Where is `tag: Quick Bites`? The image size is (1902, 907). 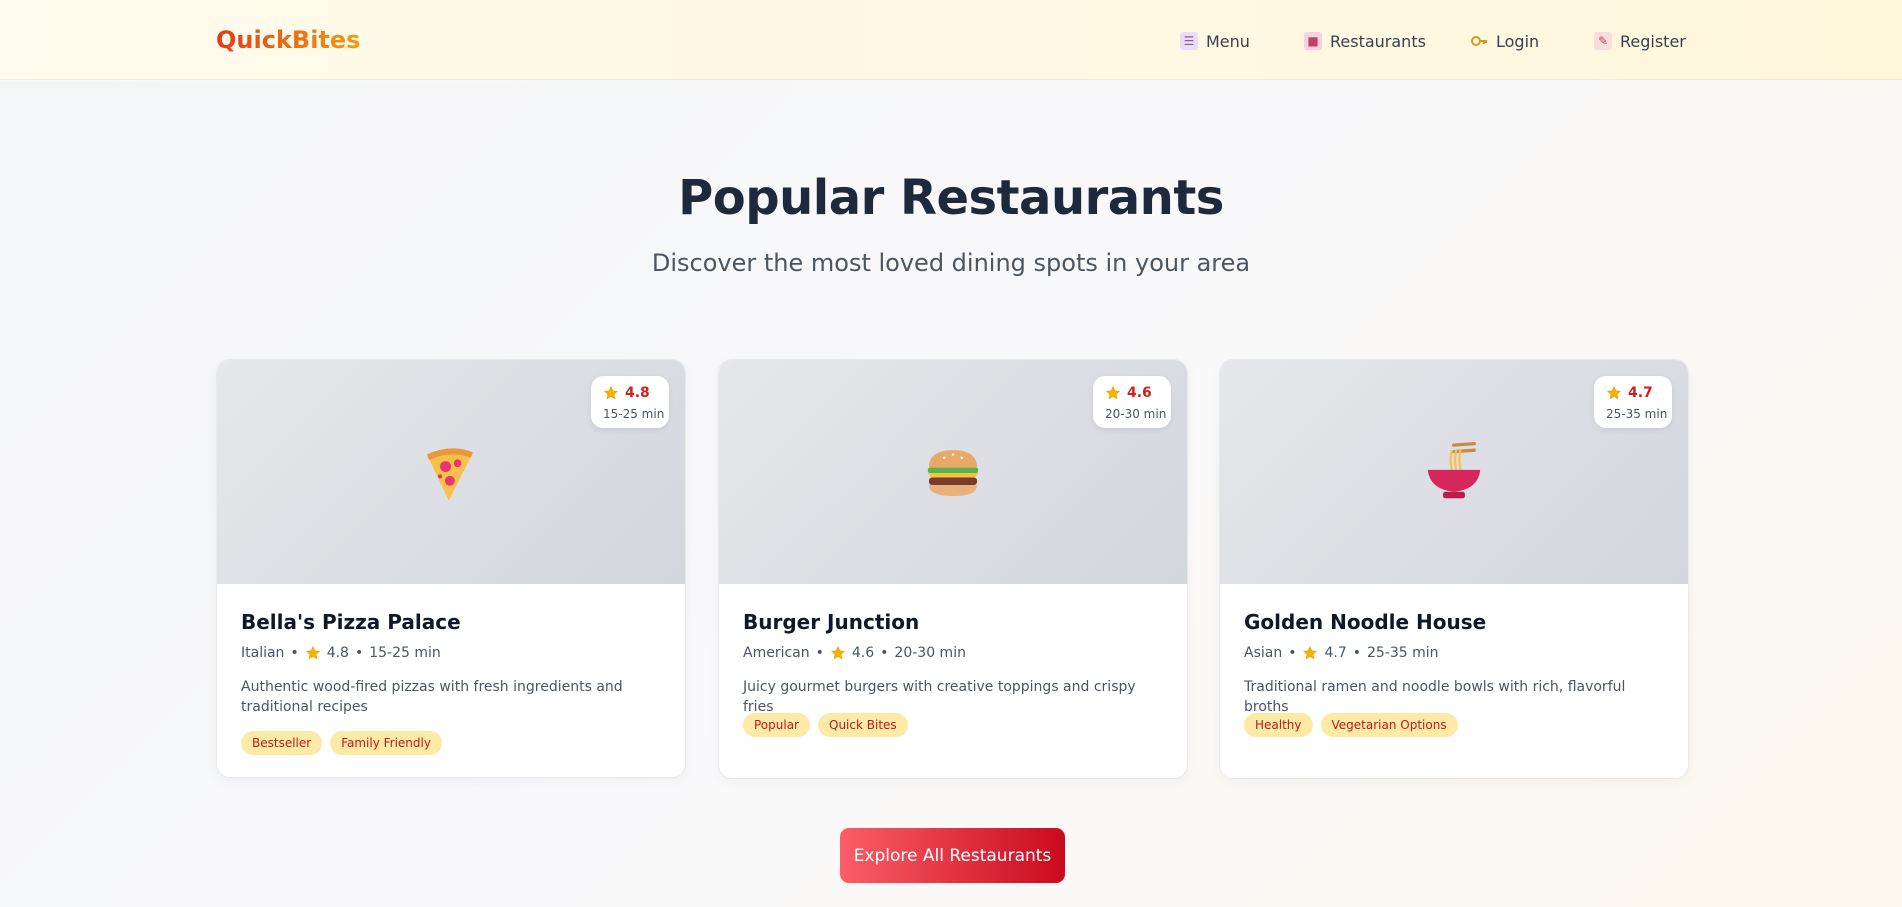
tag: Quick Bites is located at coordinates (863, 725).